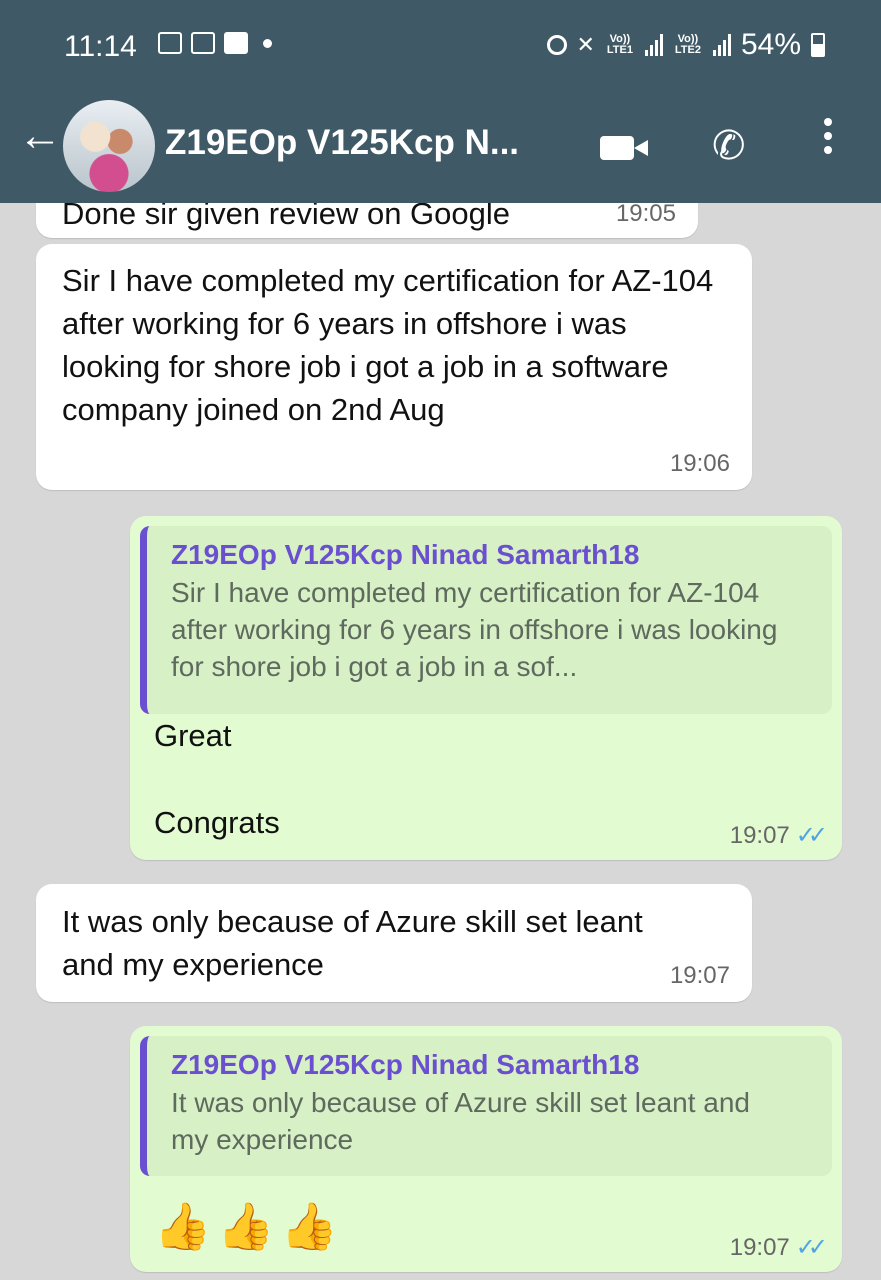 The width and height of the screenshot is (881, 1280). What do you see at coordinates (729, 146) in the screenshot?
I see `phone-icon: ✆` at bounding box center [729, 146].